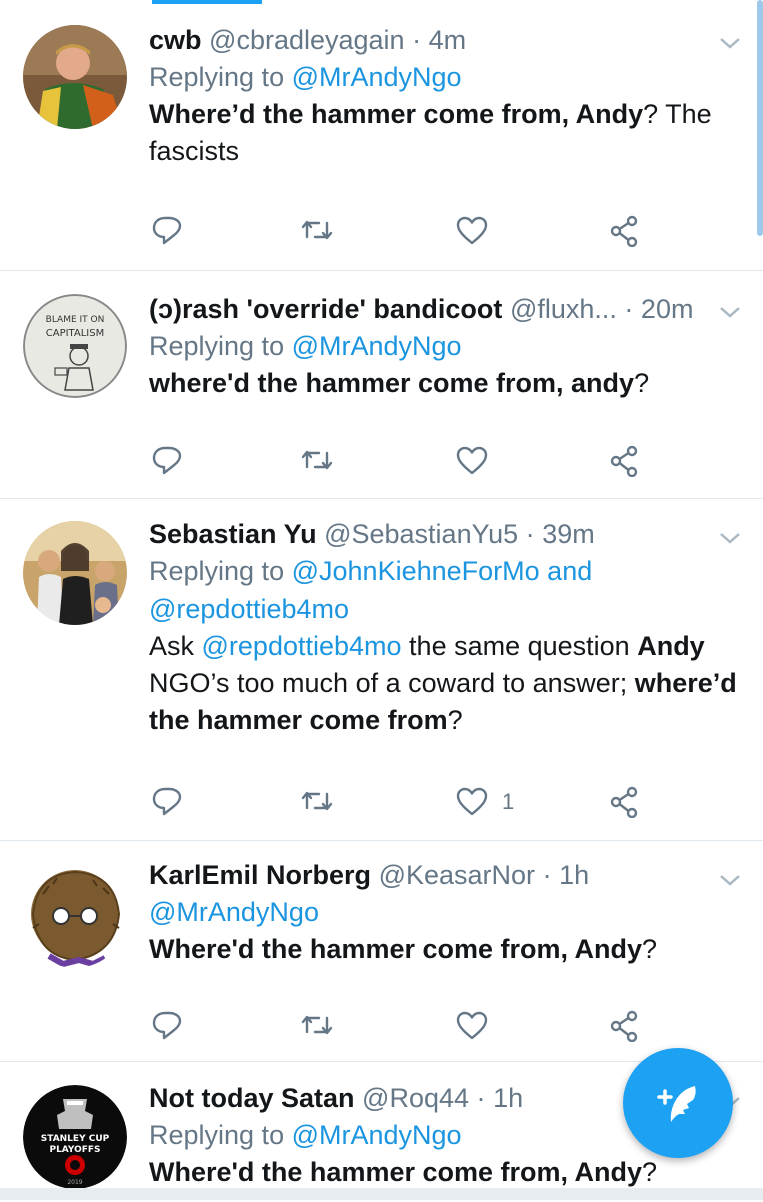 Image resolution: width=763 pixels, height=1202 pixels. Describe the element at coordinates (392, 383) in the screenshot. I see `highlighted-text: where'd the hammer come from, andy` at that location.